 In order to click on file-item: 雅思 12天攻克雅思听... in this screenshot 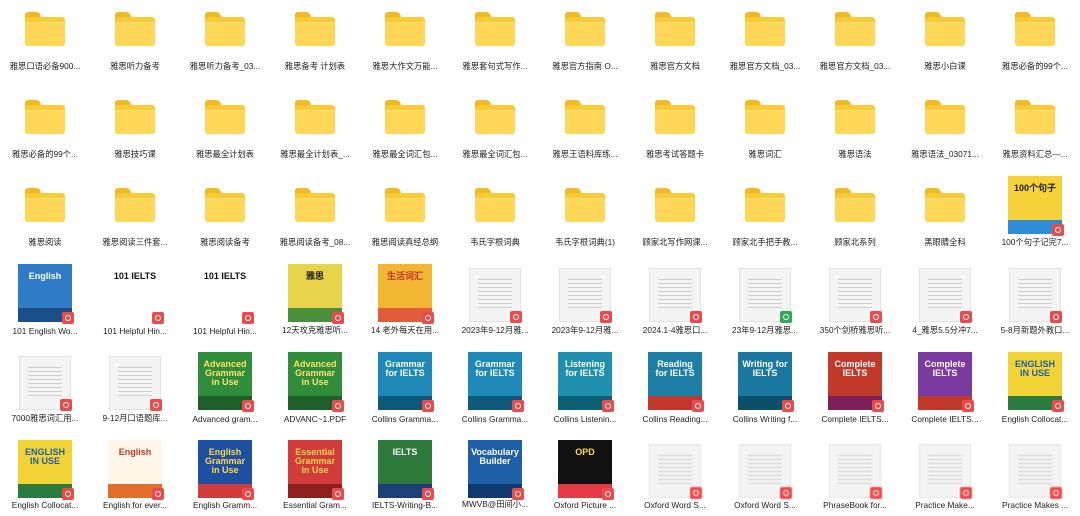, I will do `click(315, 308)`.